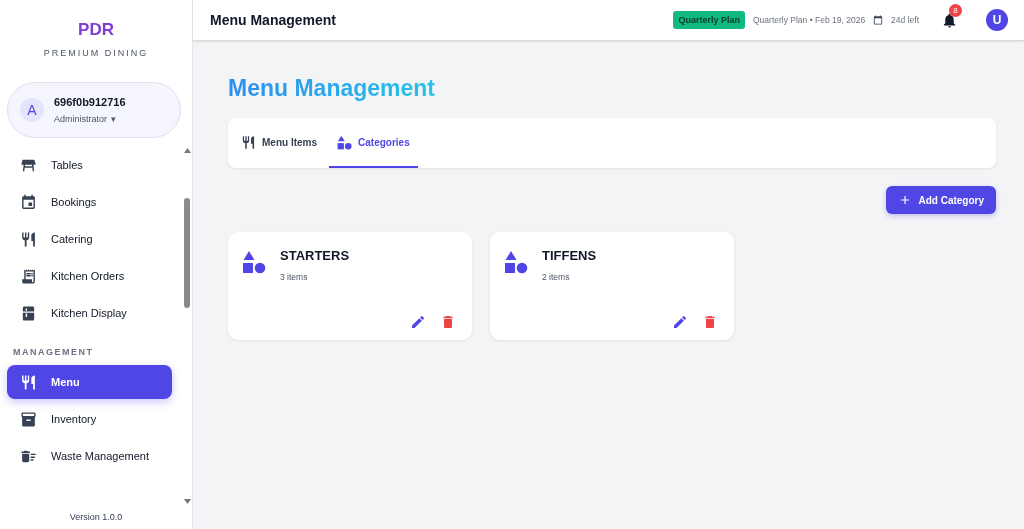 The image size is (1024, 529). I want to click on nav-item: Bookings, so click(89, 202).